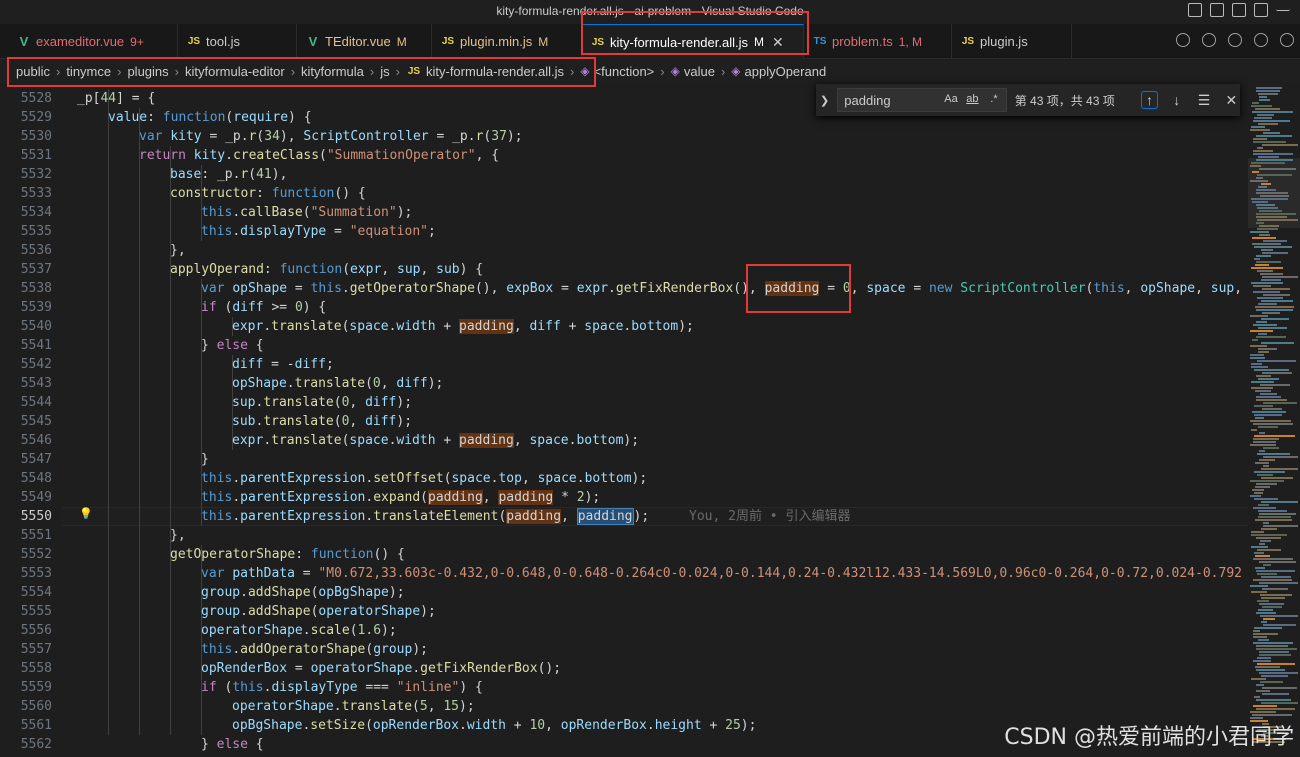 This screenshot has height=757, width=1300. What do you see at coordinates (1012, 41) in the screenshot?
I see `tab-plugin-js: JS plugin.js` at bounding box center [1012, 41].